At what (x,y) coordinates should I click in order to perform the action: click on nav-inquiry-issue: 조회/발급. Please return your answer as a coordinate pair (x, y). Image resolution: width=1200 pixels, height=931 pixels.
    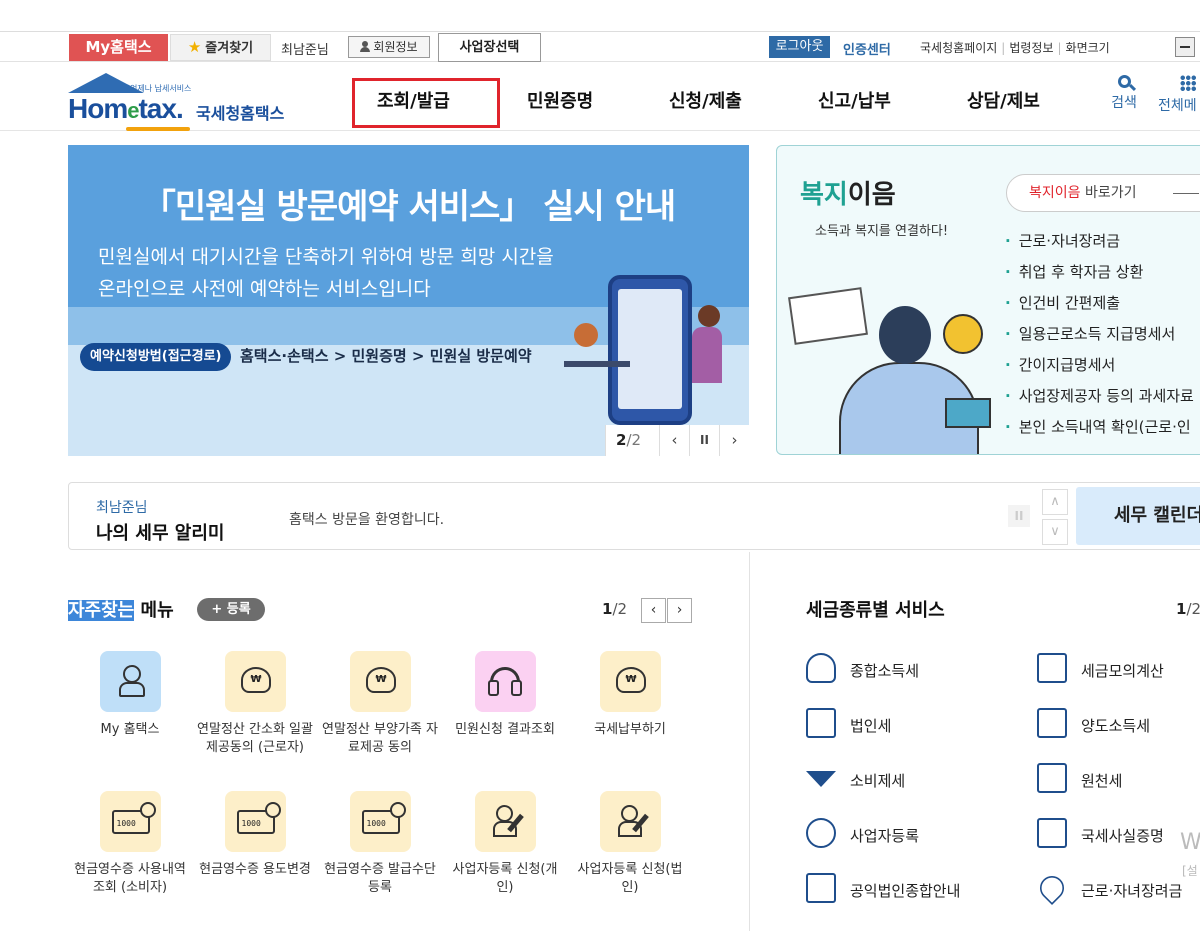
    Looking at the image, I should click on (413, 100).